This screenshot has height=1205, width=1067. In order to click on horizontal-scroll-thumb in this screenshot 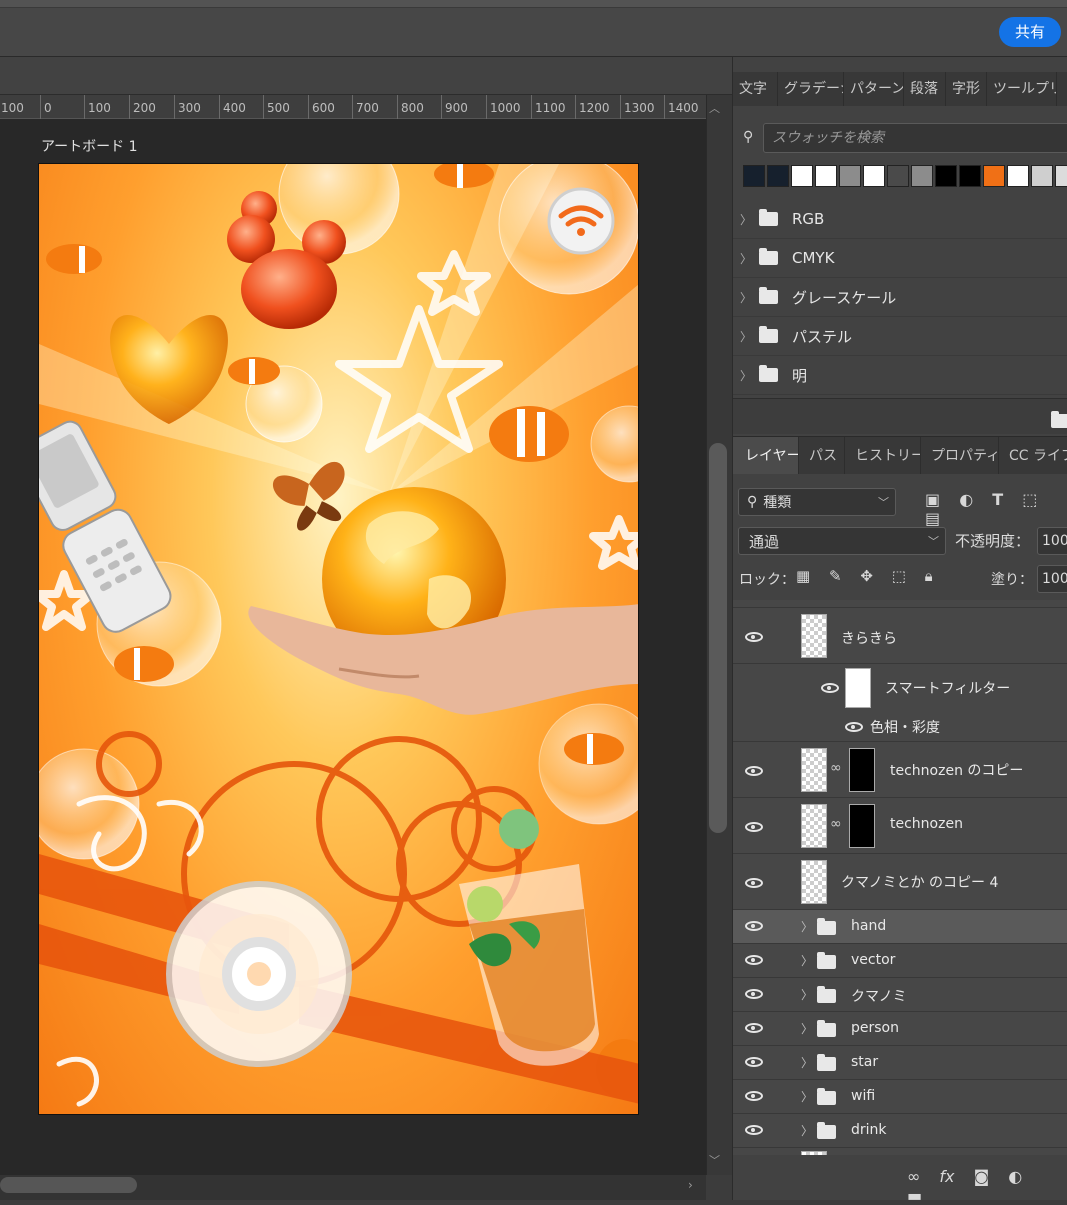, I will do `click(68, 1185)`.